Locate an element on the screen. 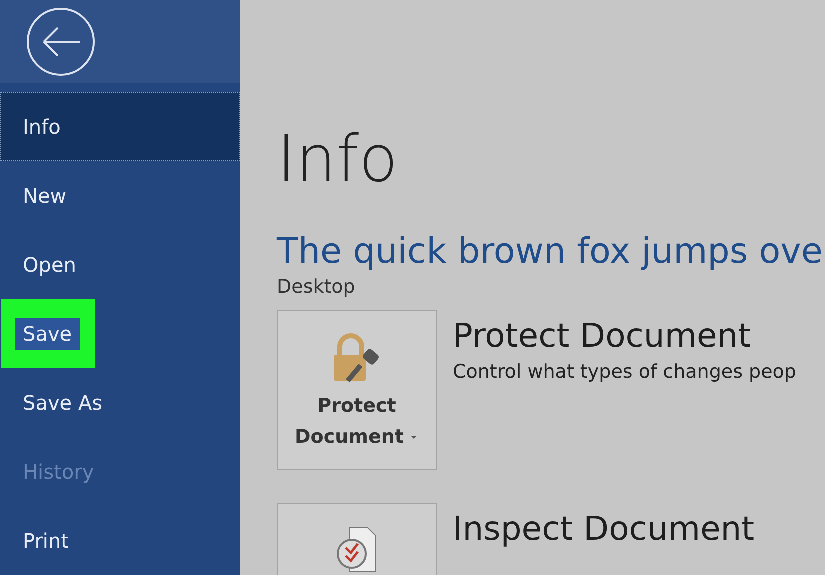 The height and width of the screenshot is (575, 825). item-label: Info is located at coordinates (42, 126).